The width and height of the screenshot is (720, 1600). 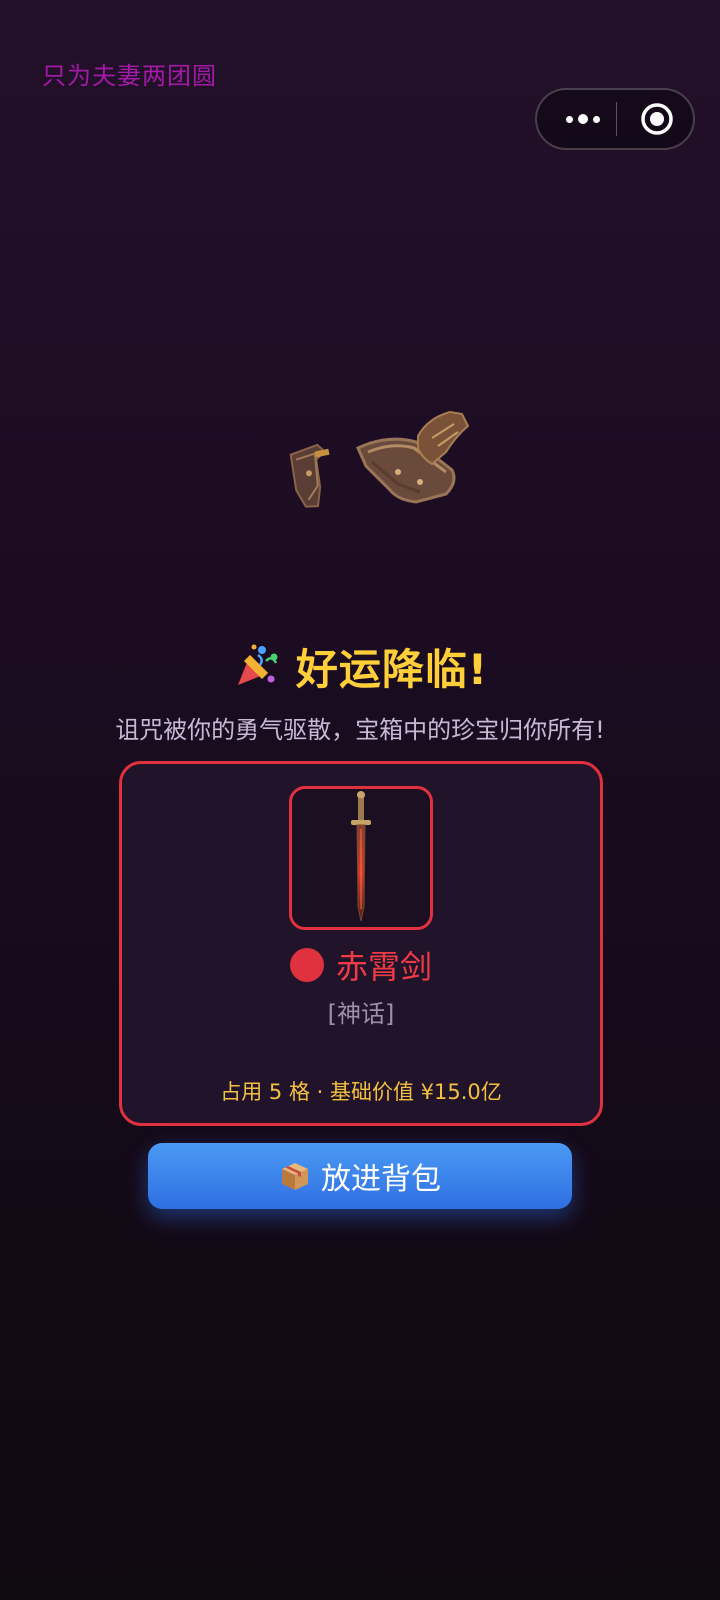 I want to click on reward-title: 好运降临!, so click(x=392, y=669).